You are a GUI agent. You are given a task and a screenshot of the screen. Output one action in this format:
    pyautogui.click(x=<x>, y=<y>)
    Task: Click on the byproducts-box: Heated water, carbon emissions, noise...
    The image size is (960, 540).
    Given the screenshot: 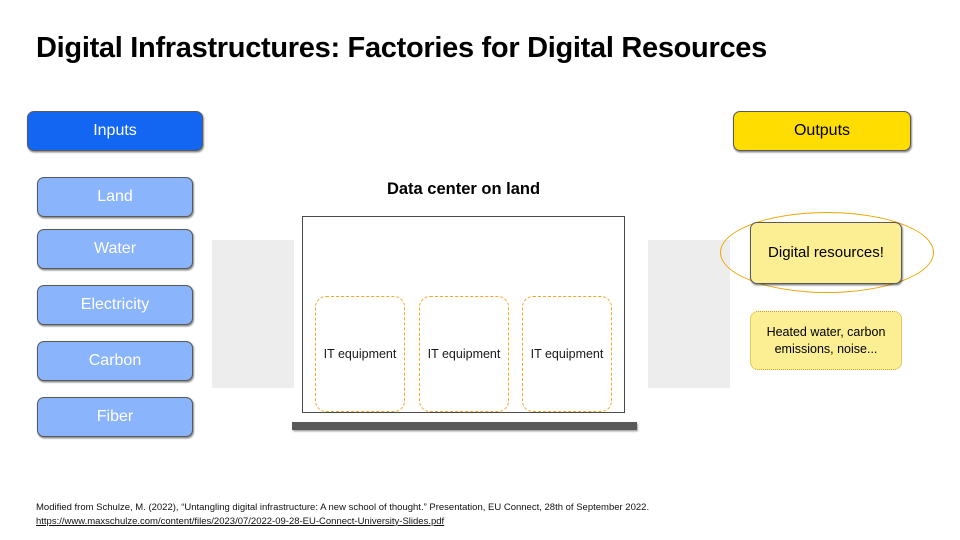 What is the action you would take?
    pyautogui.click(x=826, y=340)
    